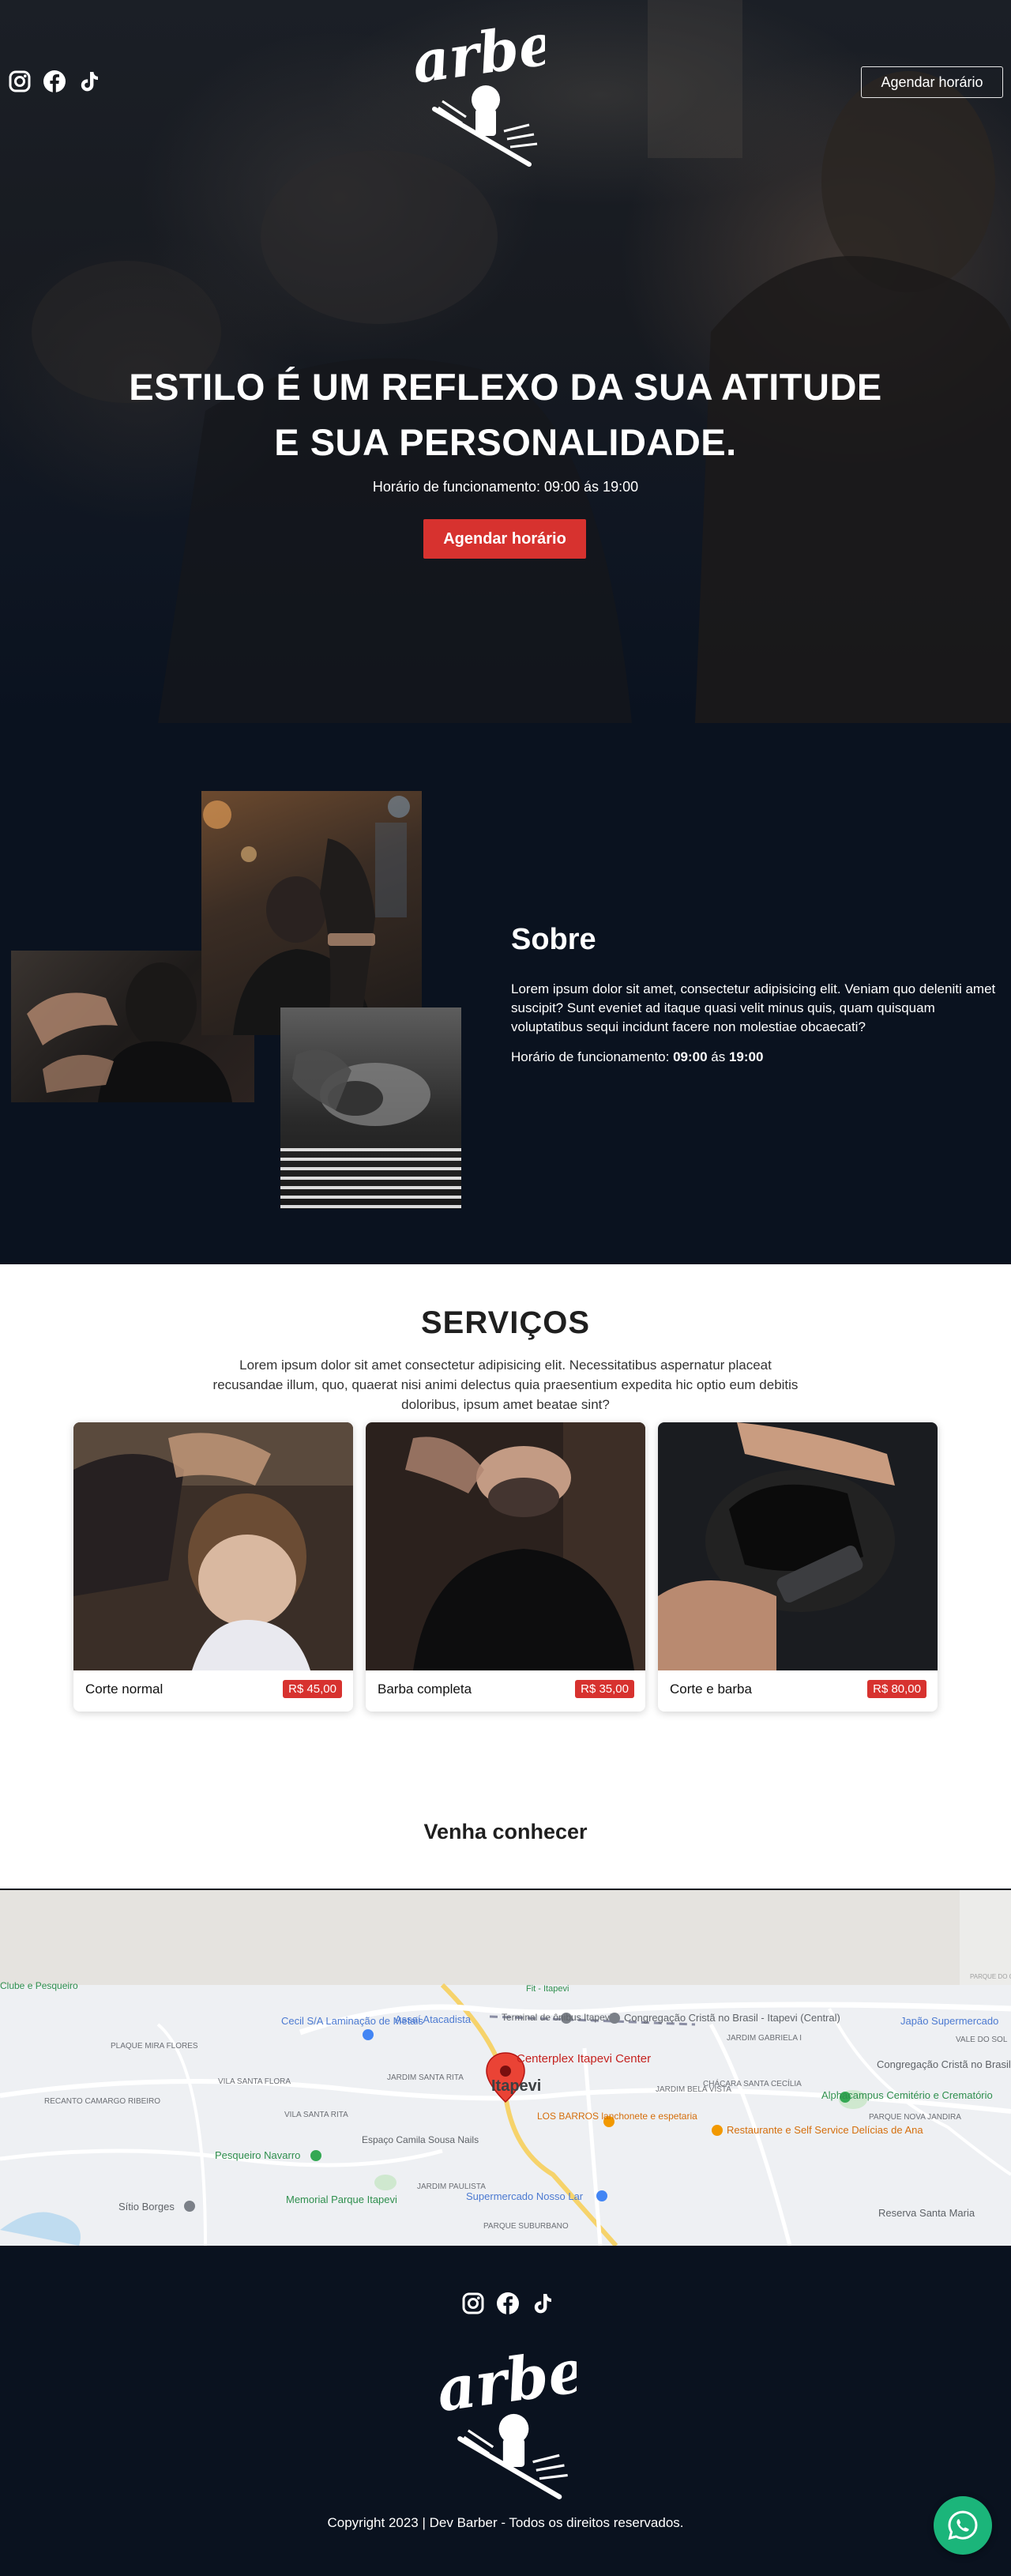  What do you see at coordinates (516, 2086) in the screenshot?
I see `map-label-city: Itapevi` at bounding box center [516, 2086].